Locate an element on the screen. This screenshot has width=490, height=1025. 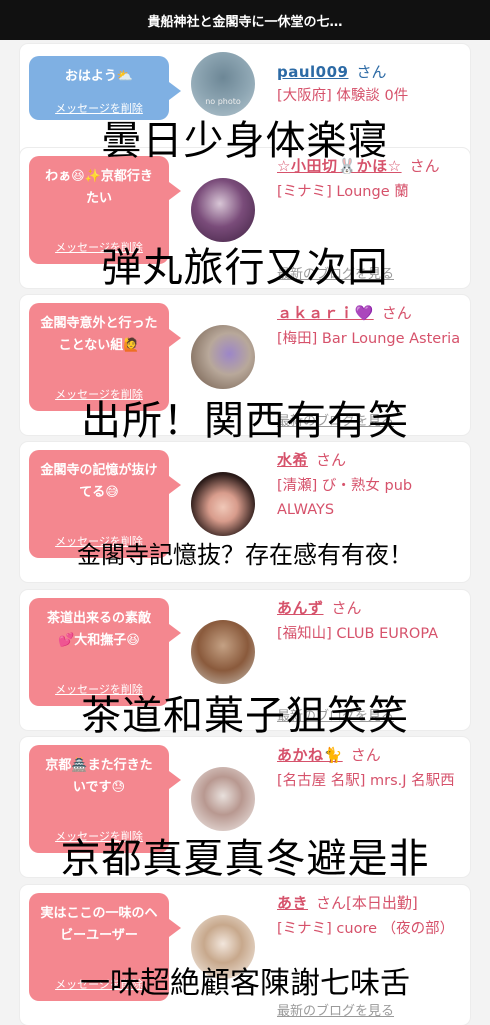
user-name-link: ａｋａｒｉ💜 is located at coordinates (325, 313).